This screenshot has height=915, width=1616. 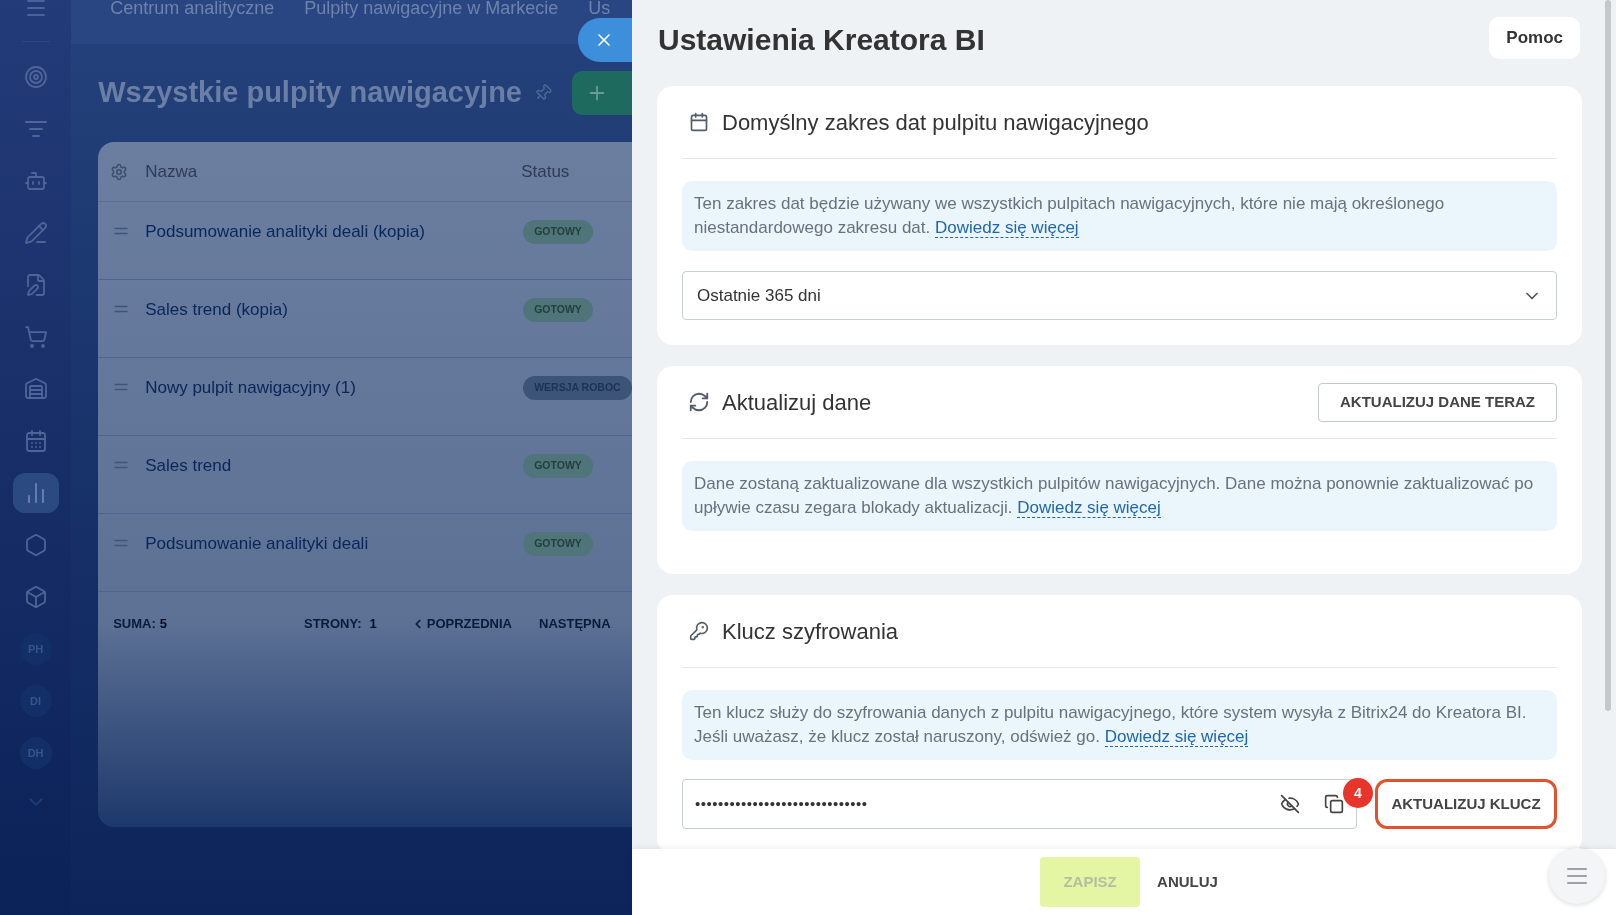 What do you see at coordinates (288, 387) in the screenshot?
I see `dashboard-link: Nowy pulpit nawigacyjny (1)` at bounding box center [288, 387].